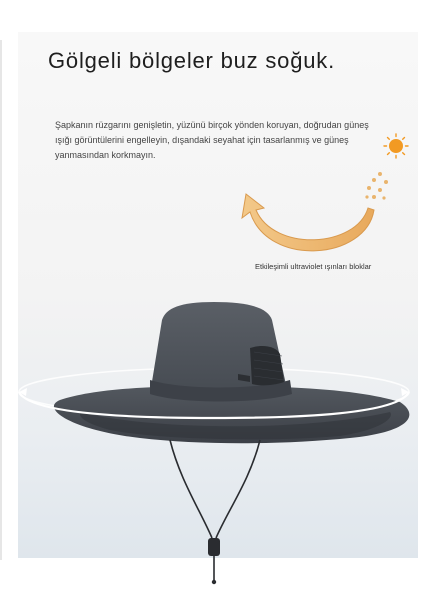 Image resolution: width=424 pixels, height=600 pixels. I want to click on sun-icon, so click(396, 146).